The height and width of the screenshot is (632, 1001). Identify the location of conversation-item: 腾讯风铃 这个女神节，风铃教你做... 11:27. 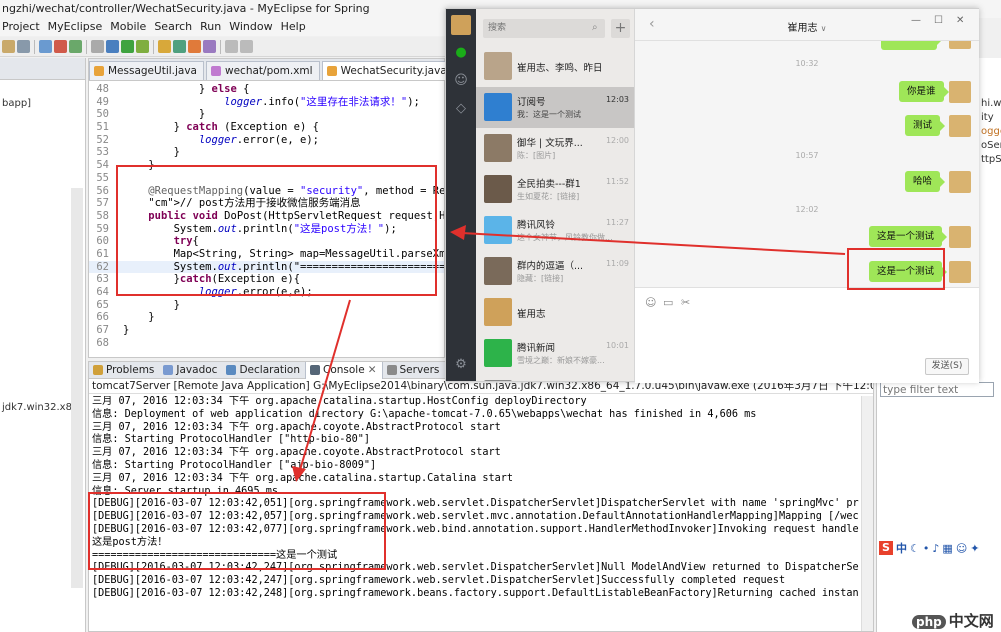
(555, 230).